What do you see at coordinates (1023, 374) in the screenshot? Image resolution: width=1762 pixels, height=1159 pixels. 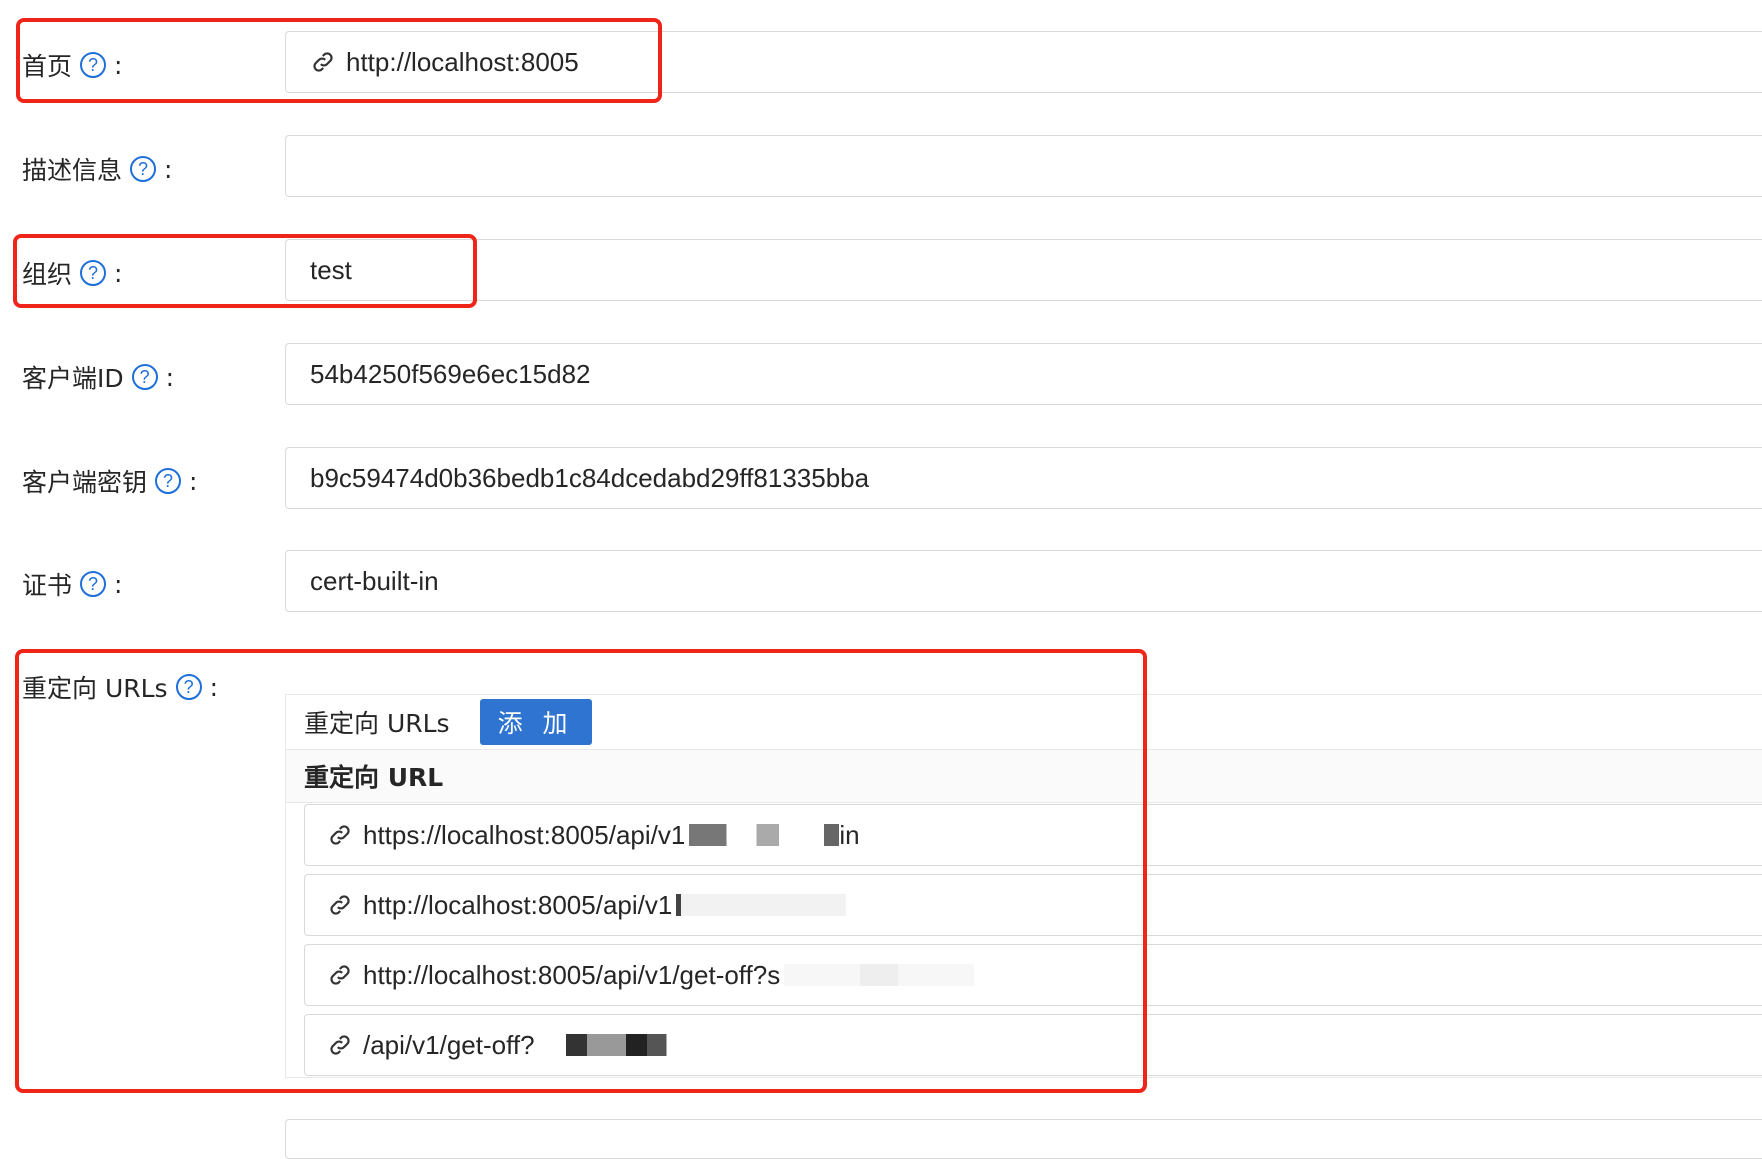 I see `client-id-input: 54b4250f569e6ec15d82` at bounding box center [1023, 374].